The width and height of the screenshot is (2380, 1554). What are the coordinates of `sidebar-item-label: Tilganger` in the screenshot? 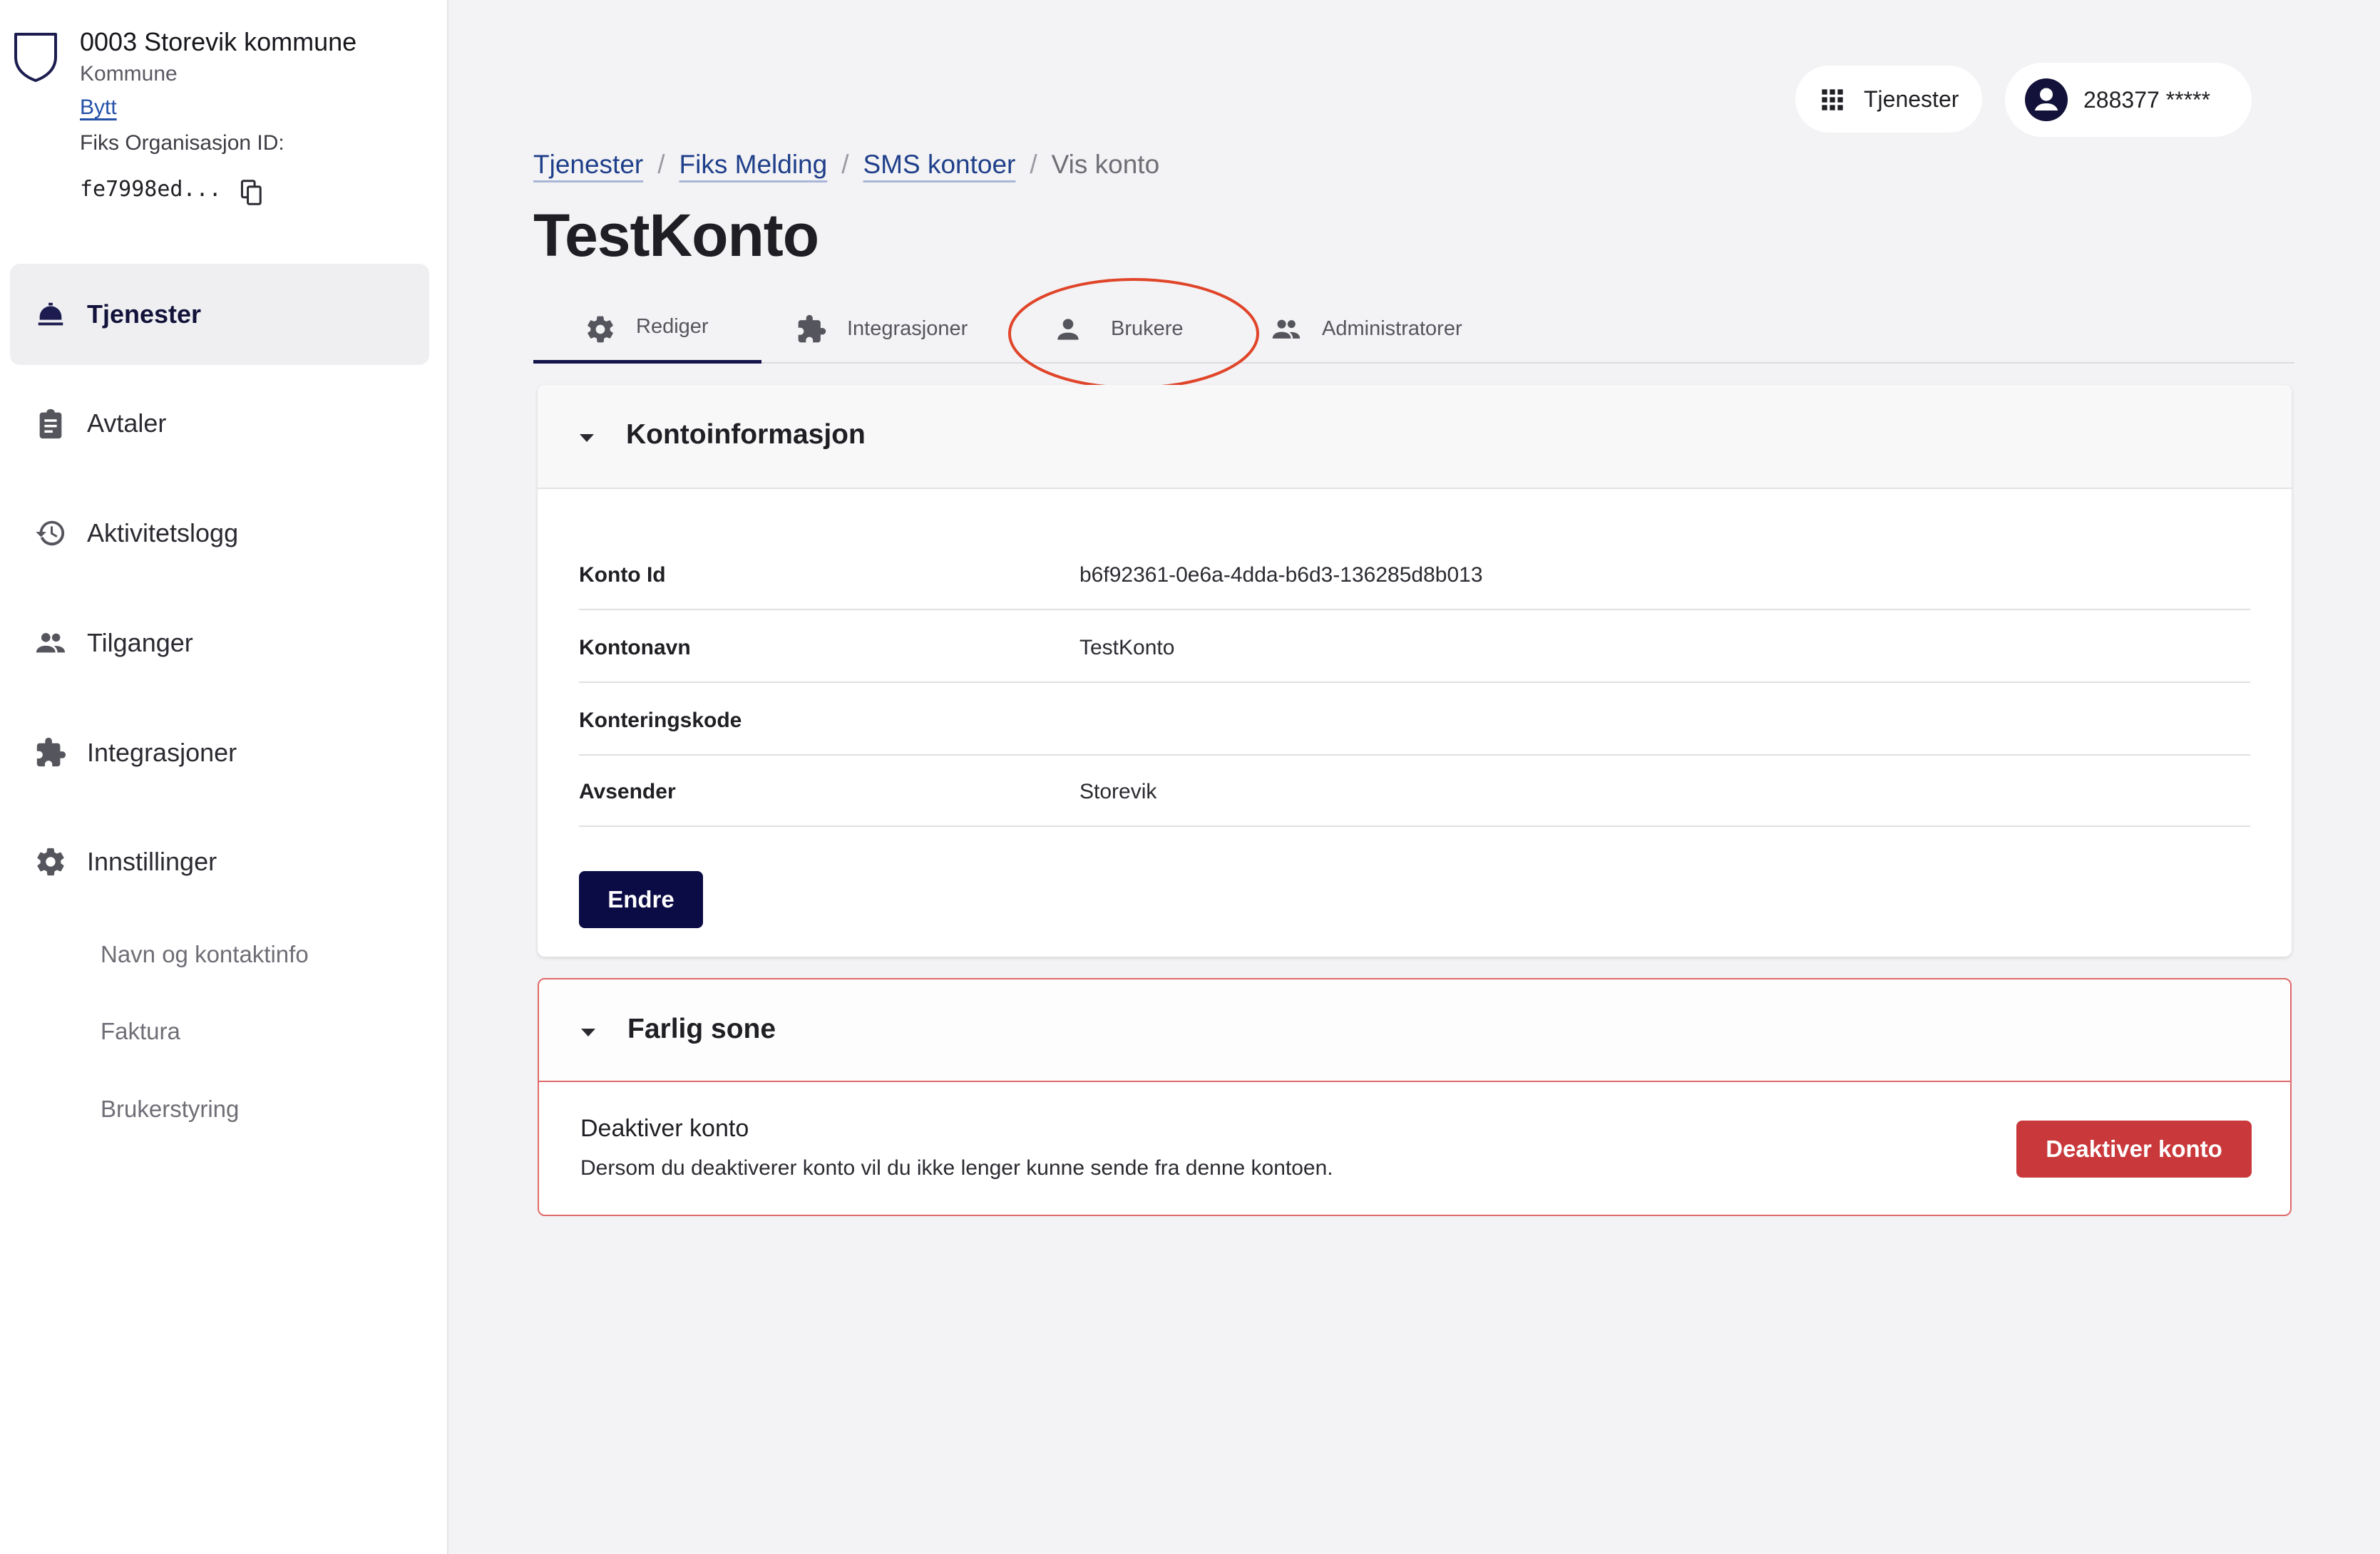 It's located at (140, 642).